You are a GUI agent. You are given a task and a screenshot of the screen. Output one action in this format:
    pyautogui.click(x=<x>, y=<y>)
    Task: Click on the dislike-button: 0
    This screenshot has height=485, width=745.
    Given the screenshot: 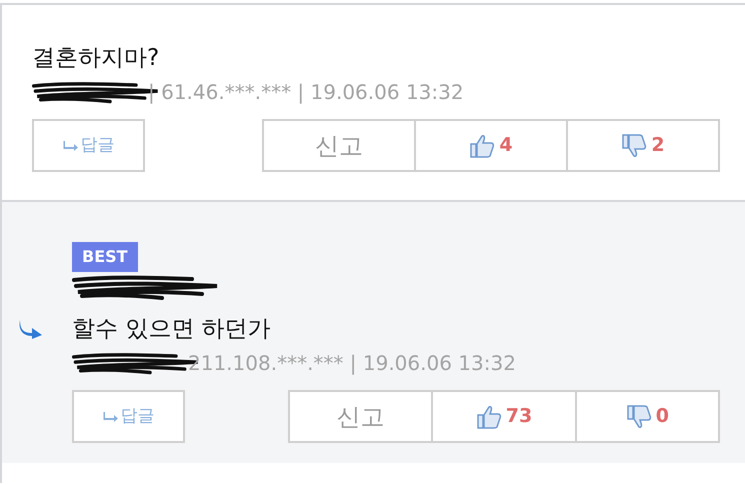 What is the action you would take?
    pyautogui.click(x=647, y=416)
    